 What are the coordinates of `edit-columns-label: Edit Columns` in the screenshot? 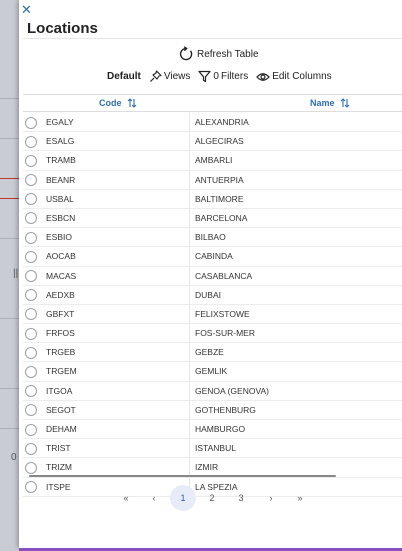 It's located at (302, 76).